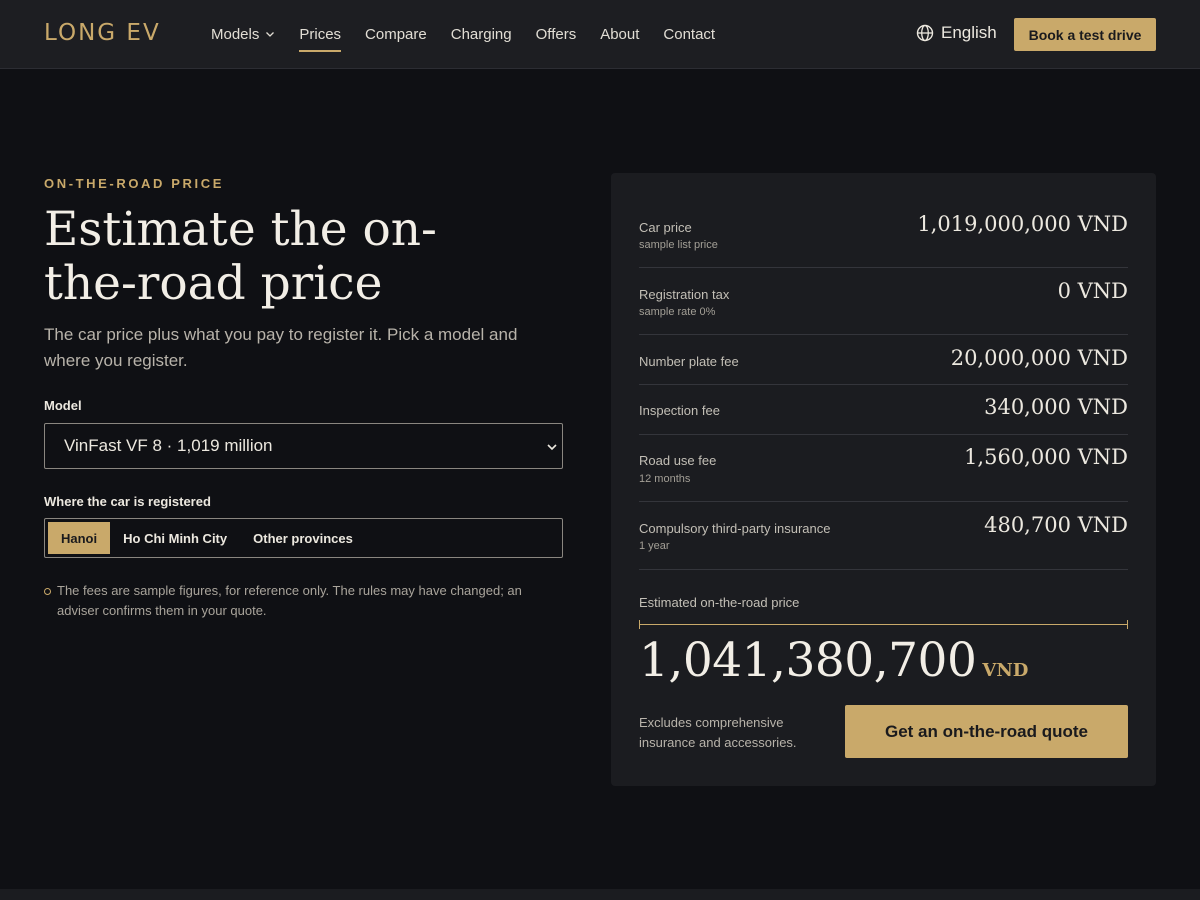  I want to click on row-label: Registration tax, so click(684, 294).